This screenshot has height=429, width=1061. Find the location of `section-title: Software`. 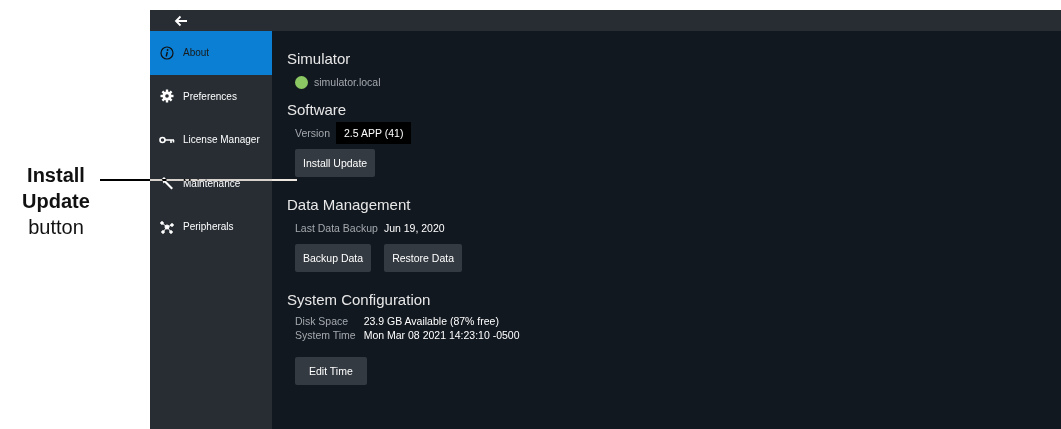

section-title: Software is located at coordinates (317, 109).